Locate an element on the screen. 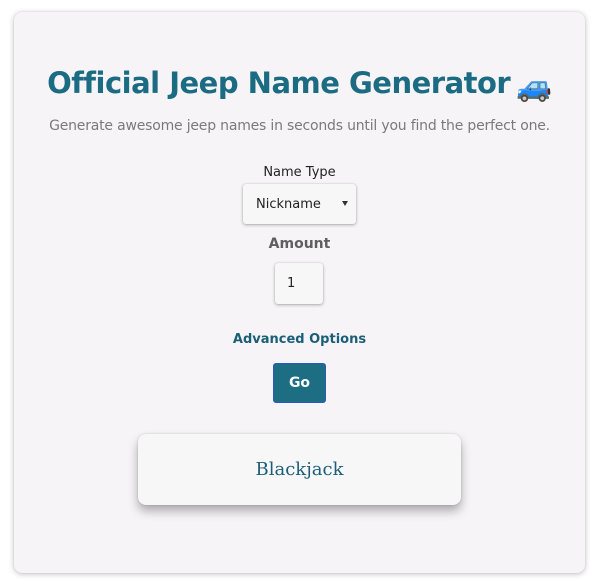 This screenshot has height=585, width=600. go-button: Go is located at coordinates (299, 383).